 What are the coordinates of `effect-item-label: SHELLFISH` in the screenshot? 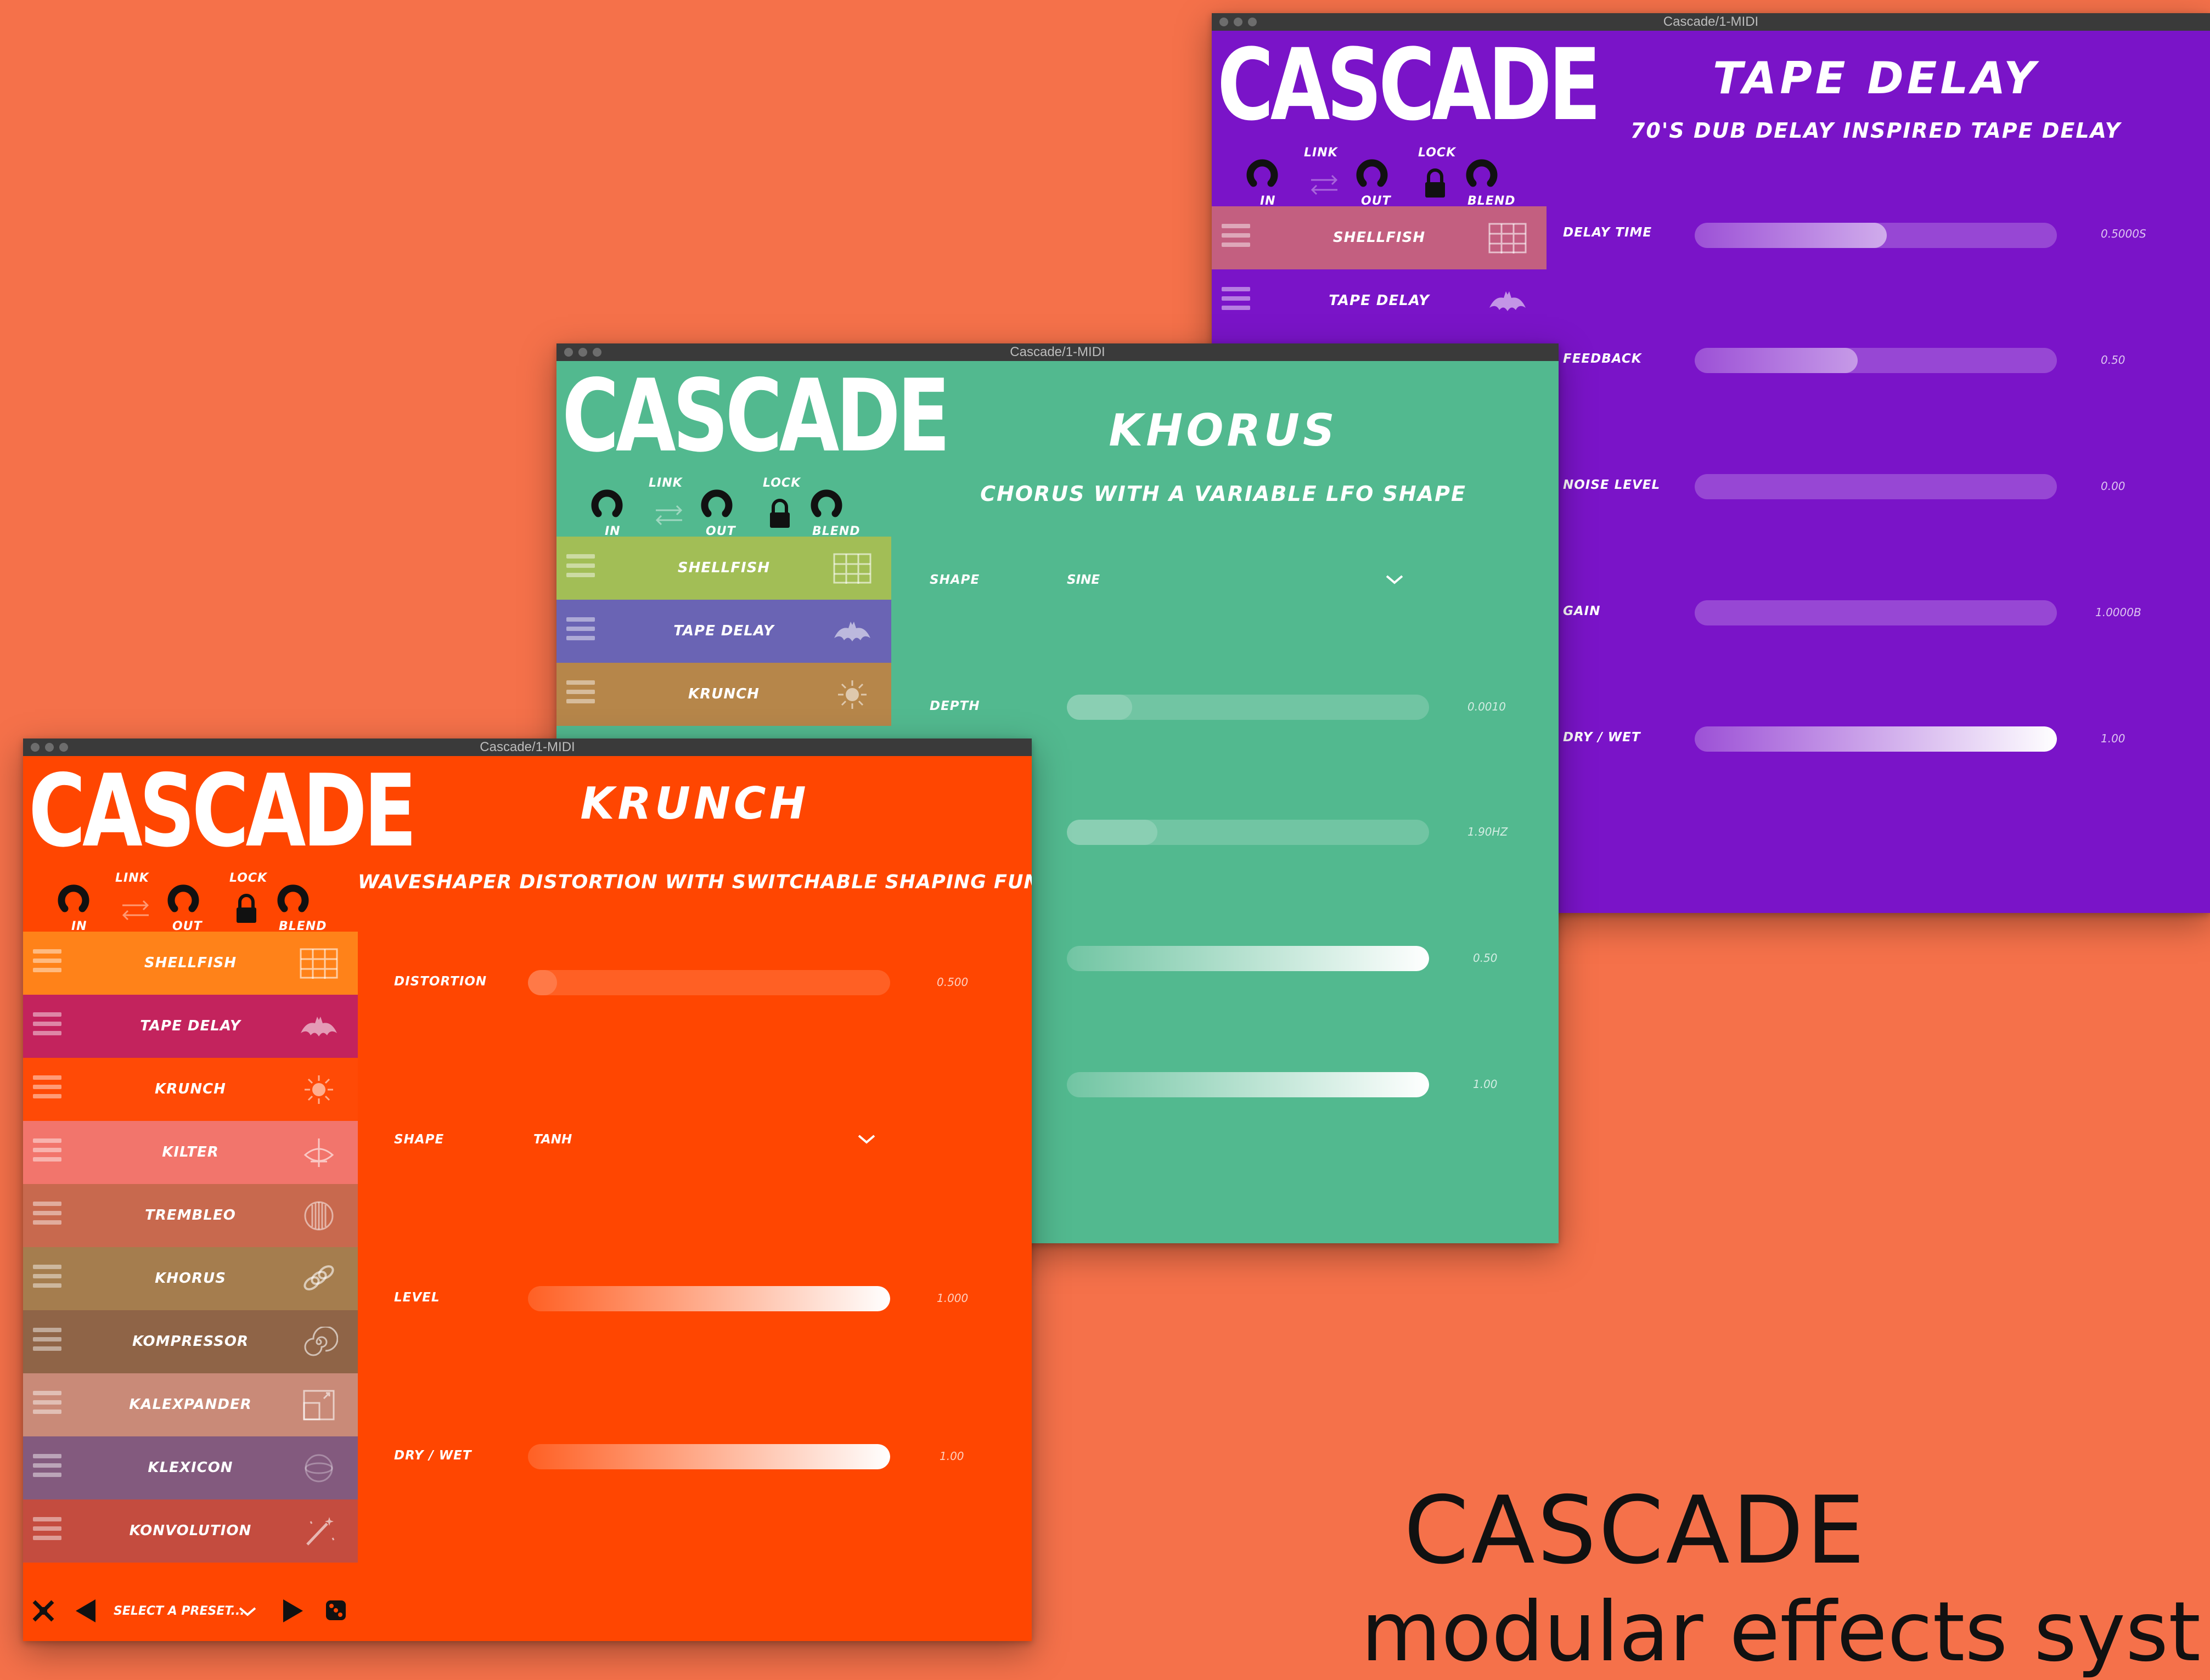 It's located at (190, 963).